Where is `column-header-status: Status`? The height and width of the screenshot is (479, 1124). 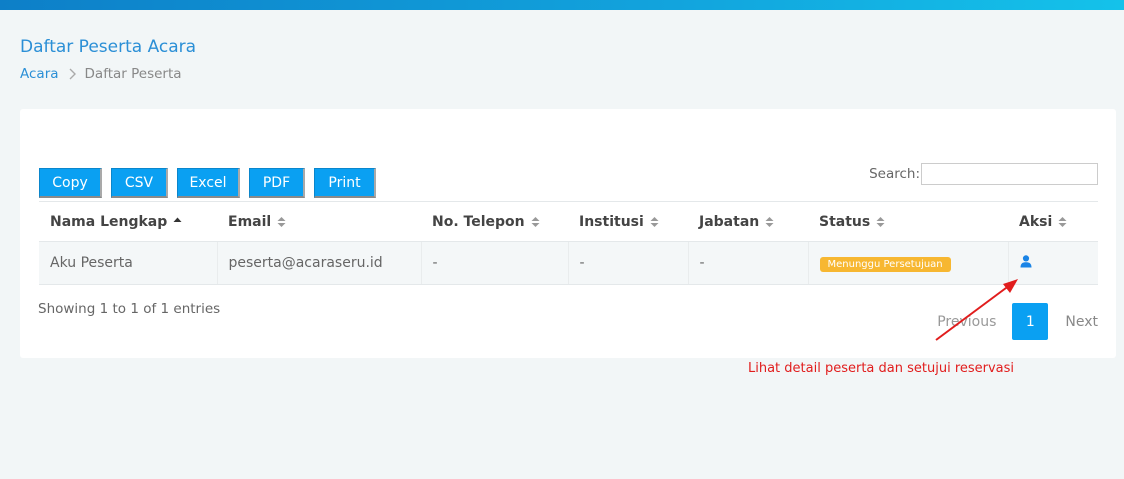
column-header-status: Status is located at coordinates (908, 221).